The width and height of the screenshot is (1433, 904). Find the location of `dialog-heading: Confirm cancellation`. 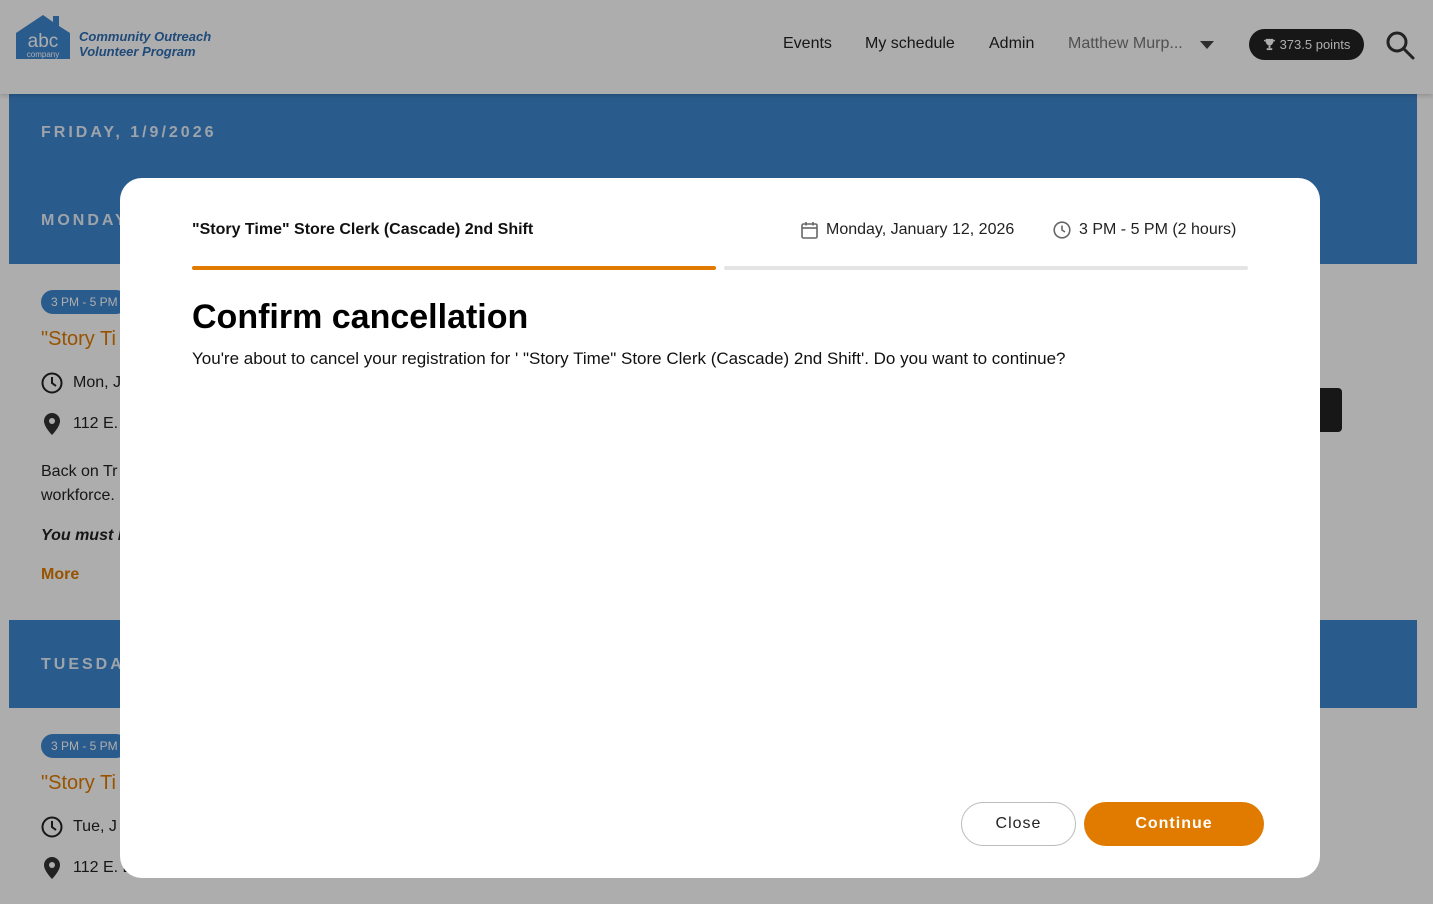

dialog-heading: Confirm cancellation is located at coordinates (360, 317).